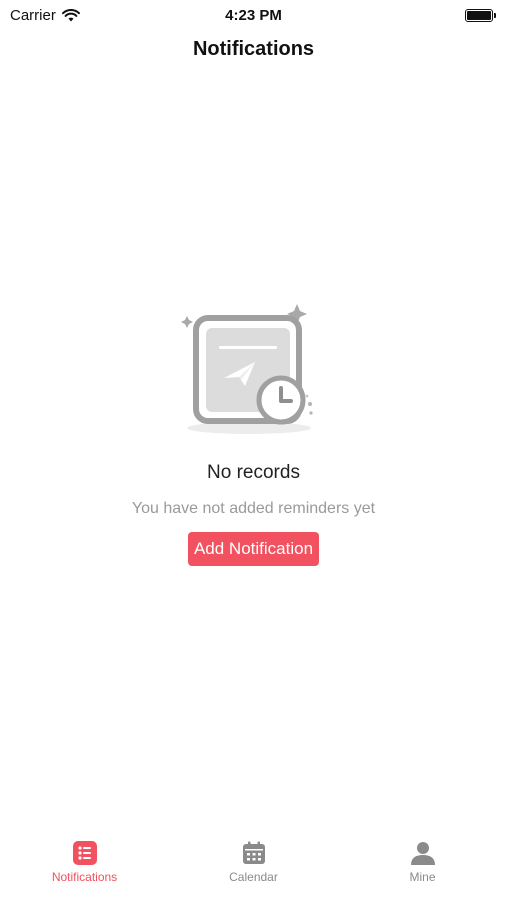 The width and height of the screenshot is (507, 900). Describe the element at coordinates (422, 877) in the screenshot. I see `tab-label-mine: Mine` at that location.